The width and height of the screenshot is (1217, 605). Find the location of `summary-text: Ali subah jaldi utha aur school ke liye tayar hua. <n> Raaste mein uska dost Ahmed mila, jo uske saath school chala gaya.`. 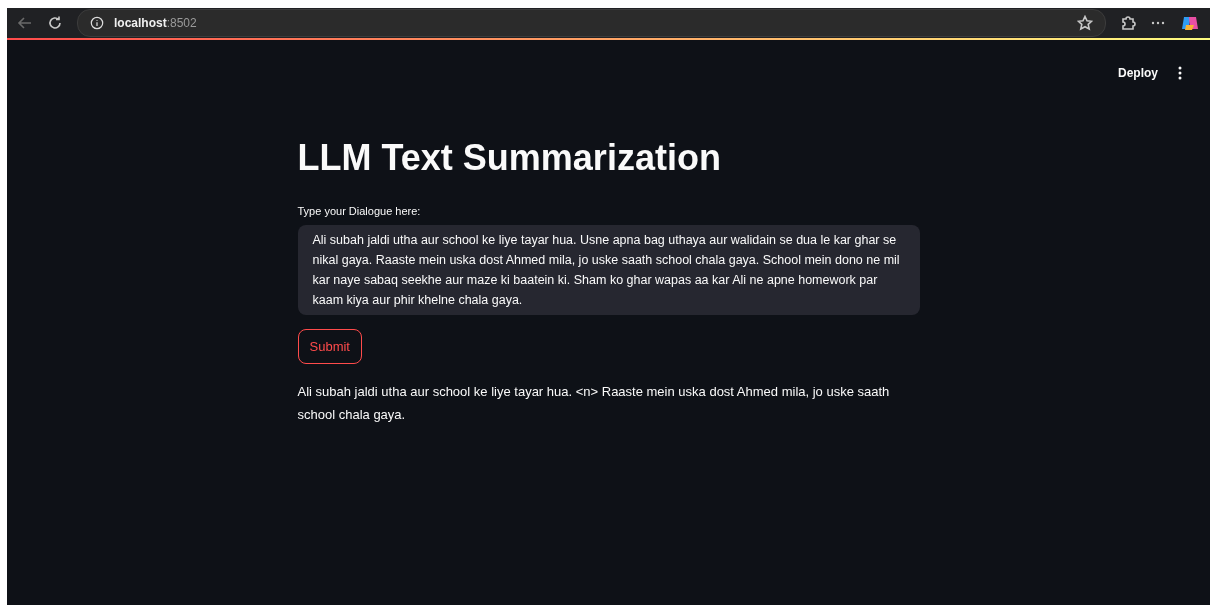

summary-text: Ali subah jaldi utha aur school ke liye tayar hua. <n> Raaste mein uska dost Ahmed mila, jo uske saath school chala gaya. is located at coordinates (594, 404).